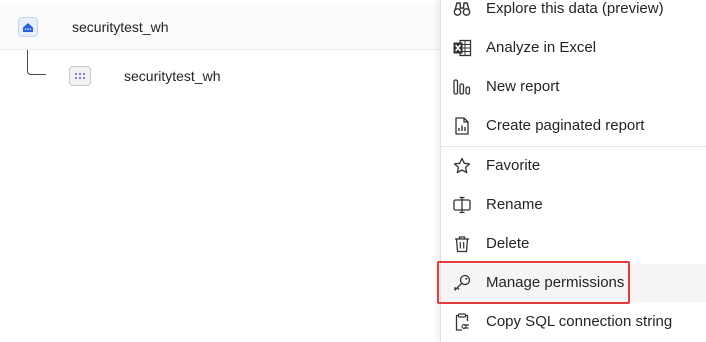 The image size is (706, 342). Describe the element at coordinates (462, 283) in the screenshot. I see `key-icon` at that location.